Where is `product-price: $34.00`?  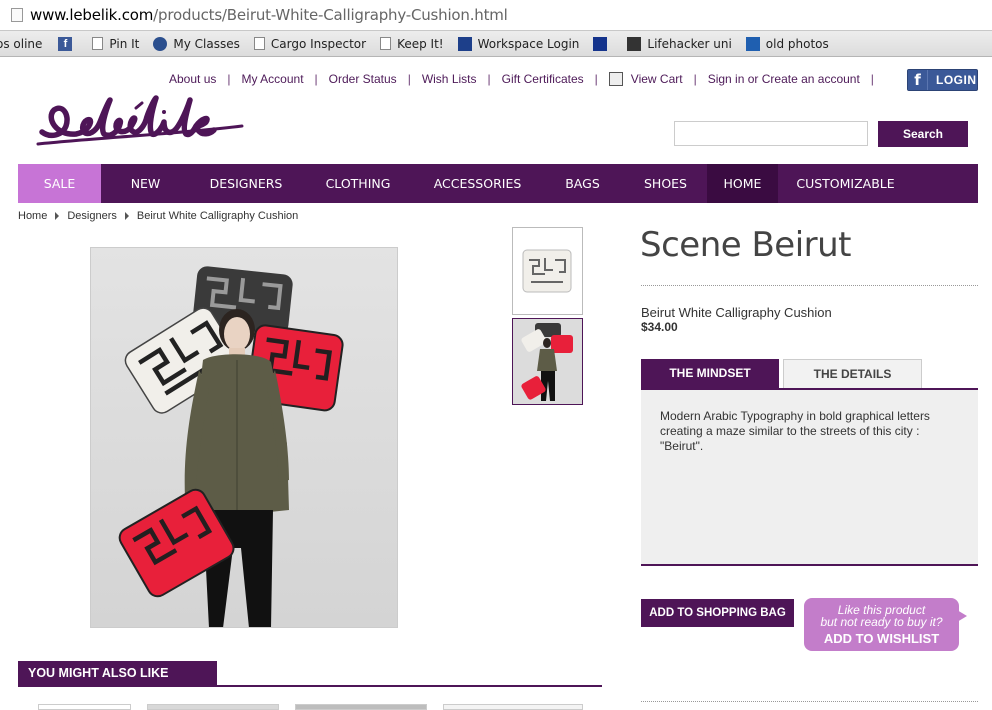
product-price: $34.00 is located at coordinates (659, 327).